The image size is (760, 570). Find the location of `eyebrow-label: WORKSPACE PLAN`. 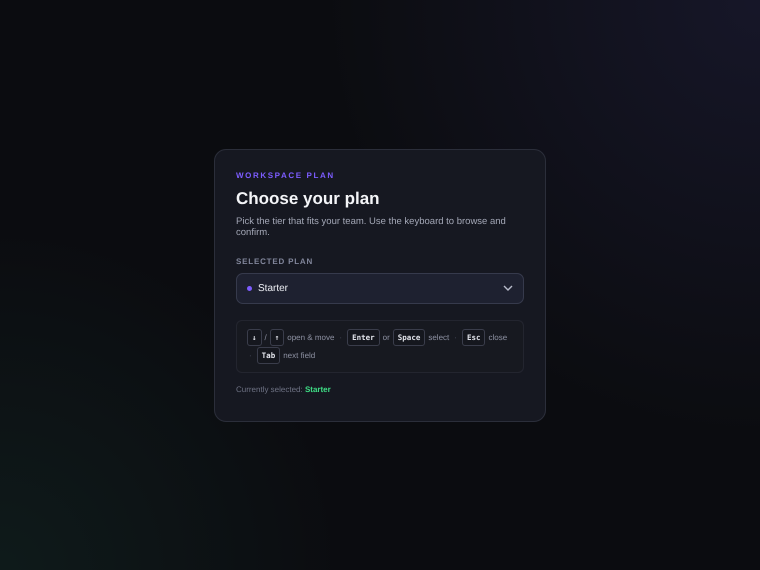

eyebrow-label: WORKSPACE PLAN is located at coordinates (286, 175).